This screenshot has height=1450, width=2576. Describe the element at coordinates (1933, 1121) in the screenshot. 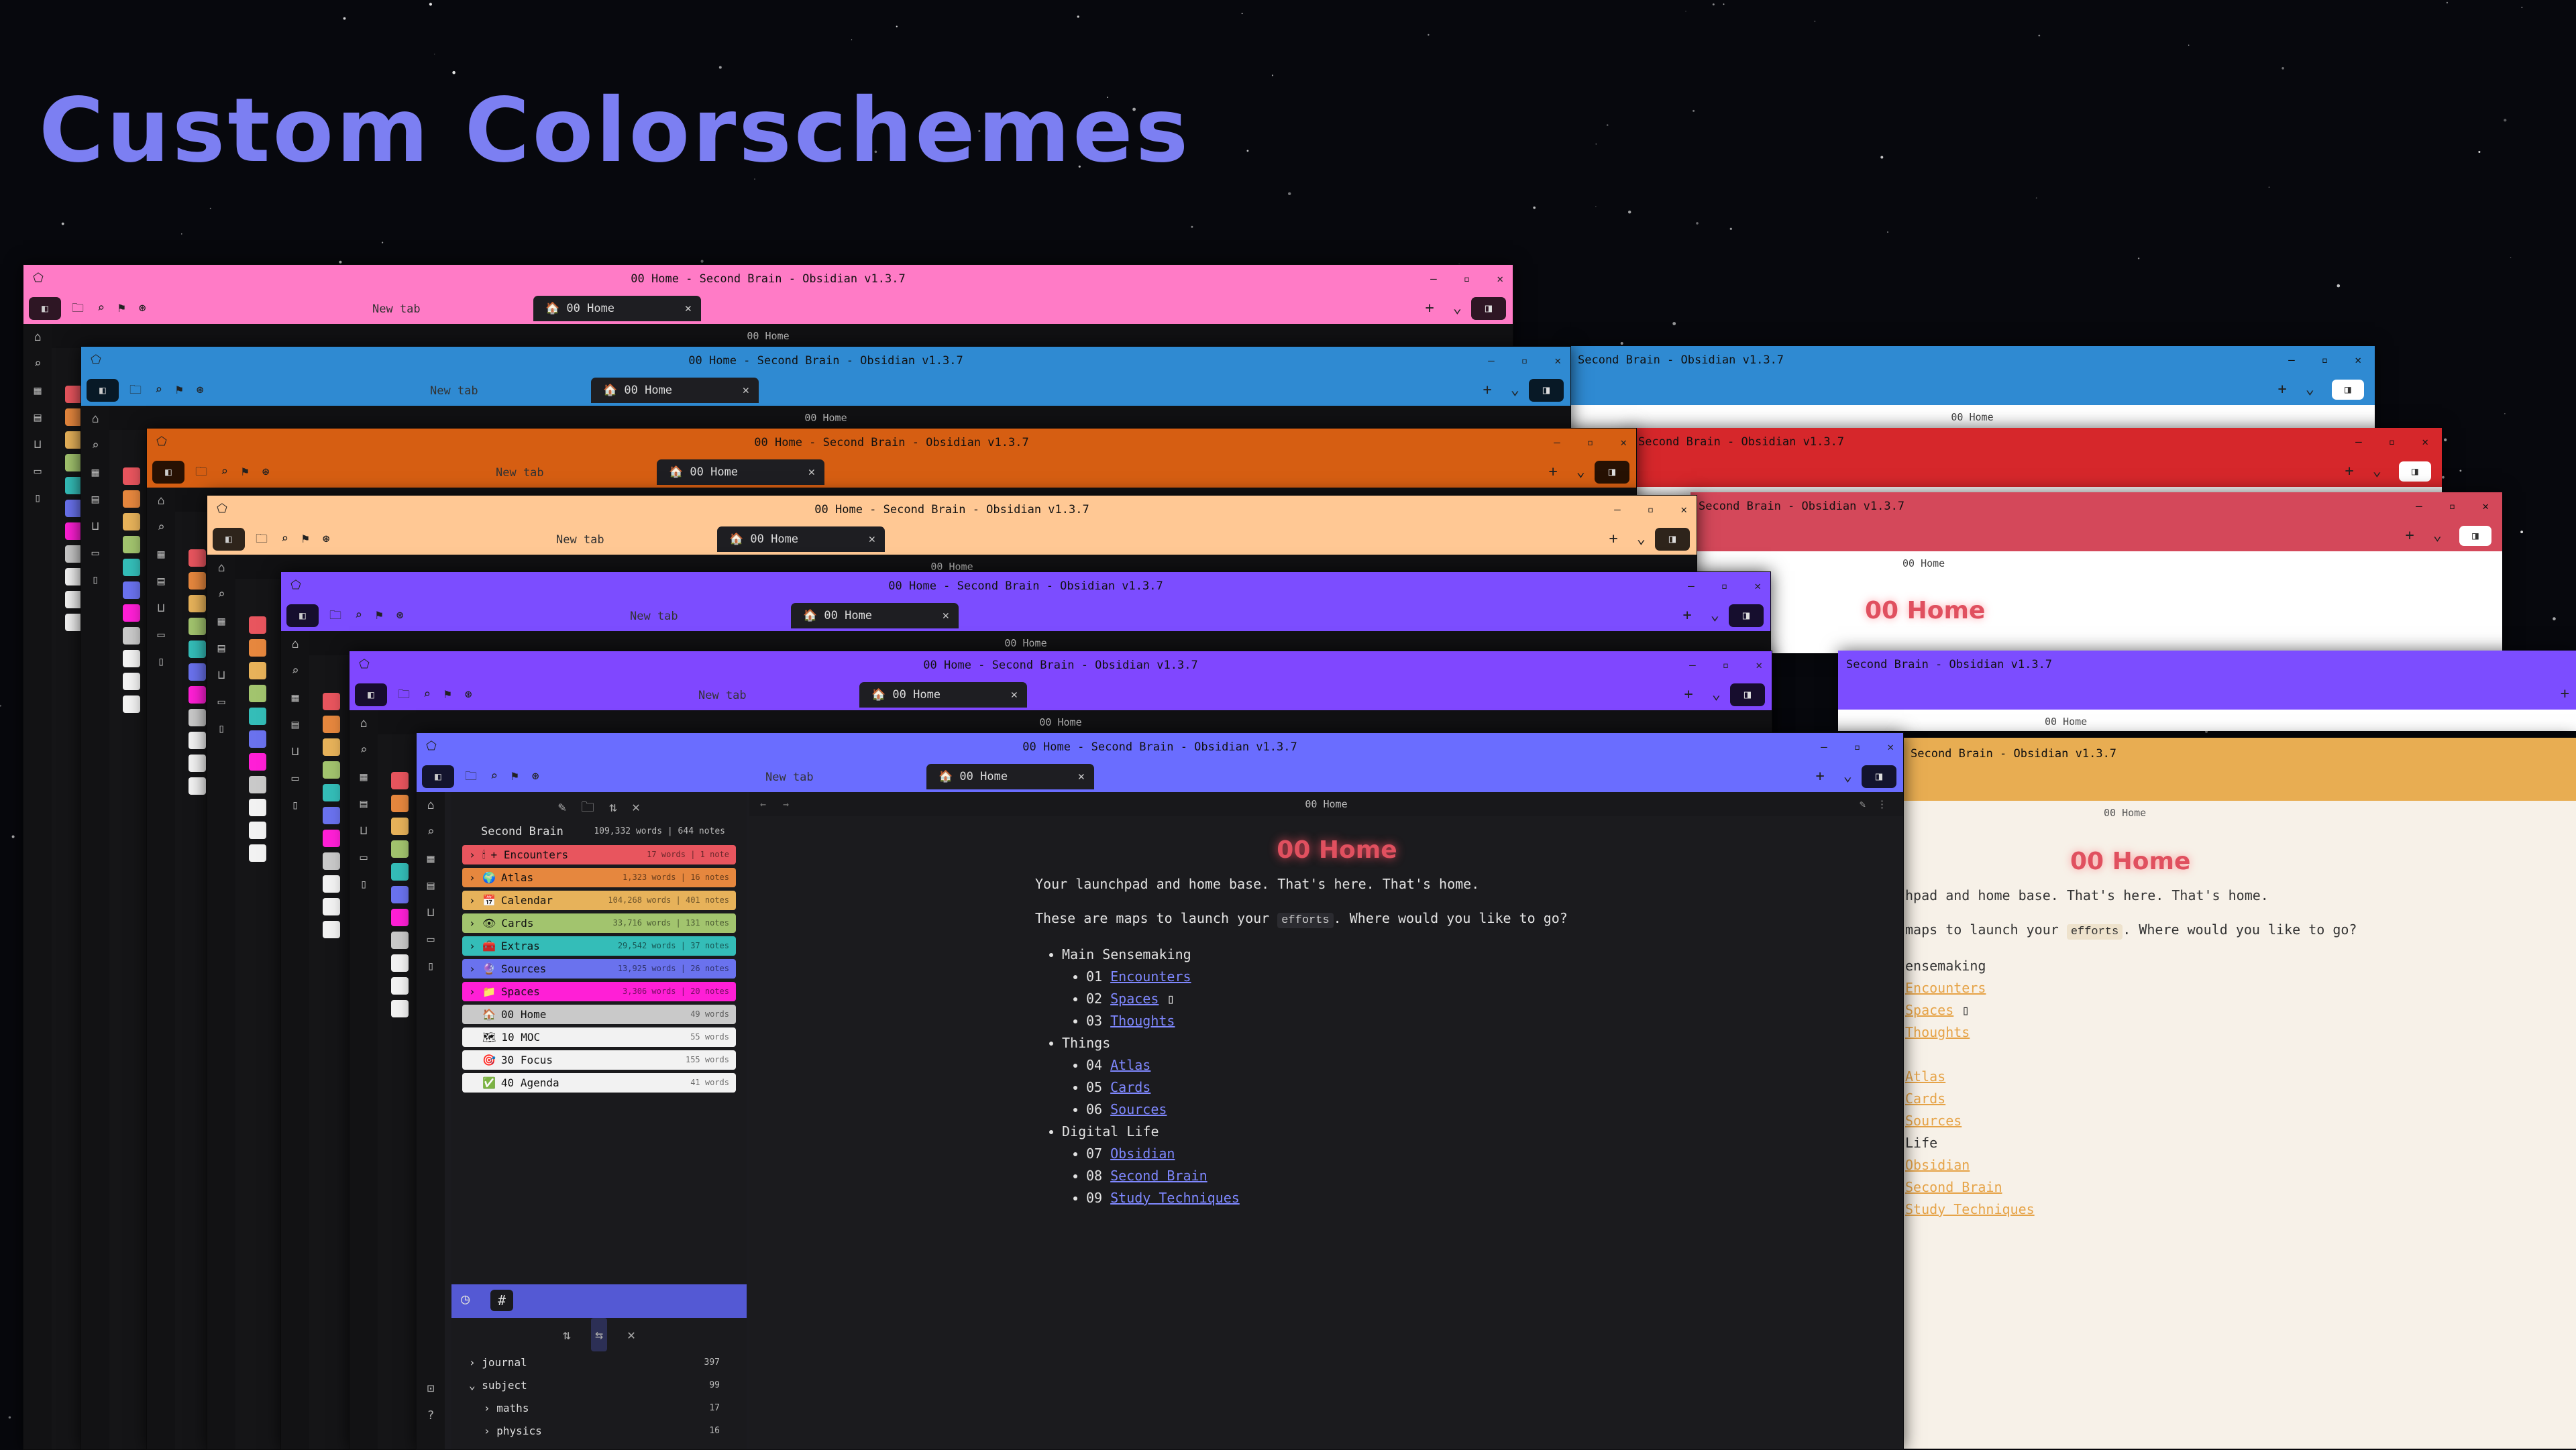

I see `link-sources: Sources` at that location.